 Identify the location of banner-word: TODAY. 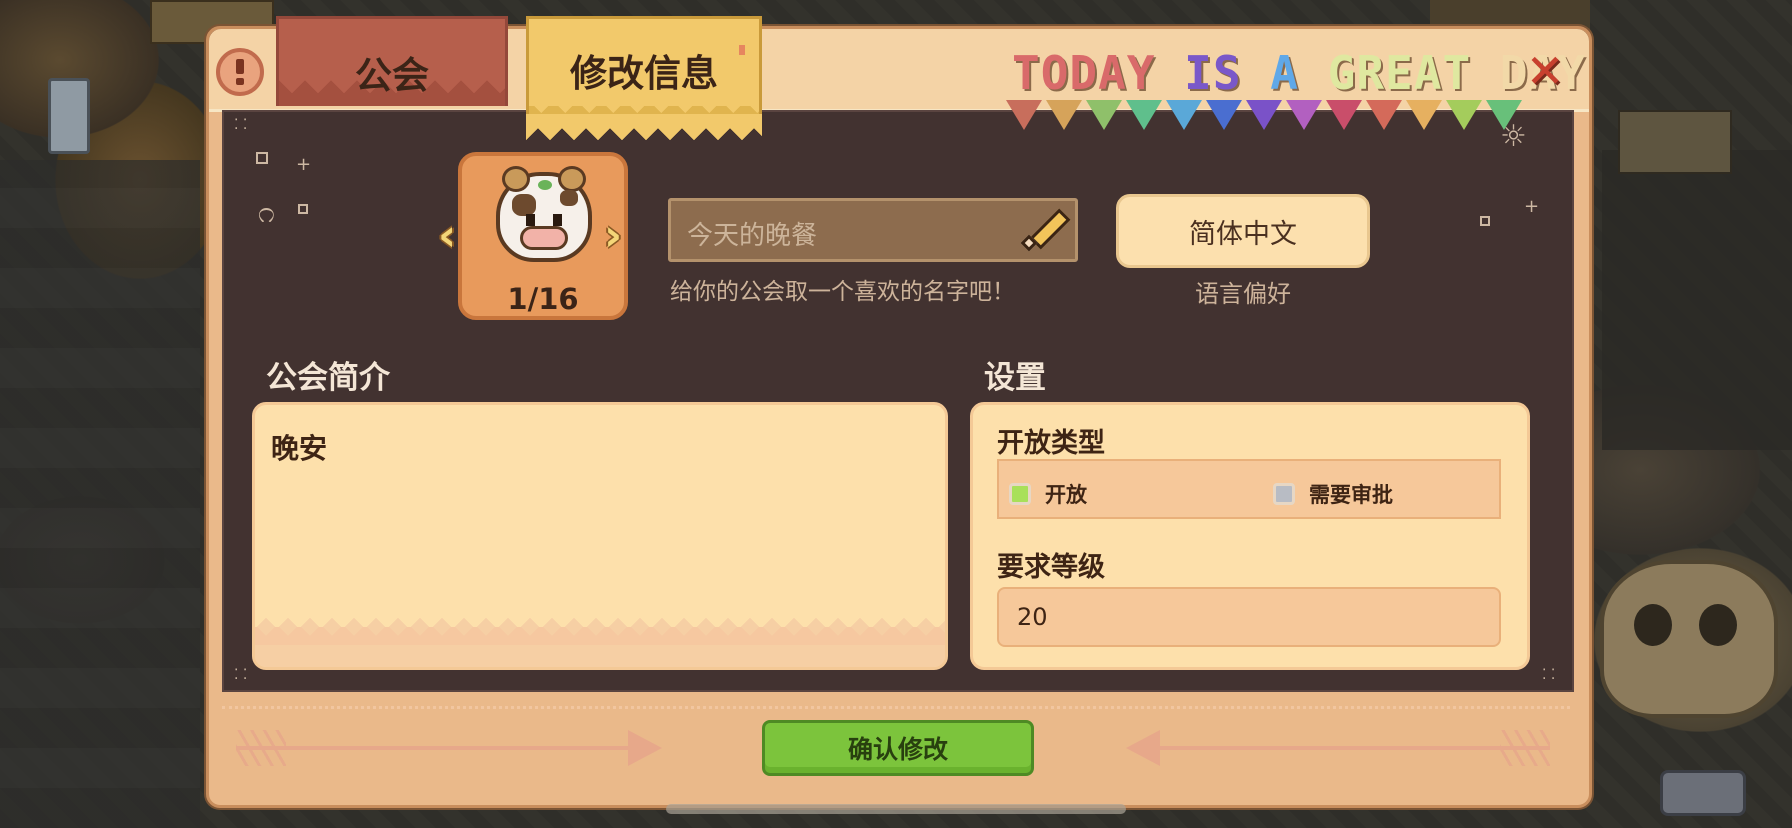
(1084, 73).